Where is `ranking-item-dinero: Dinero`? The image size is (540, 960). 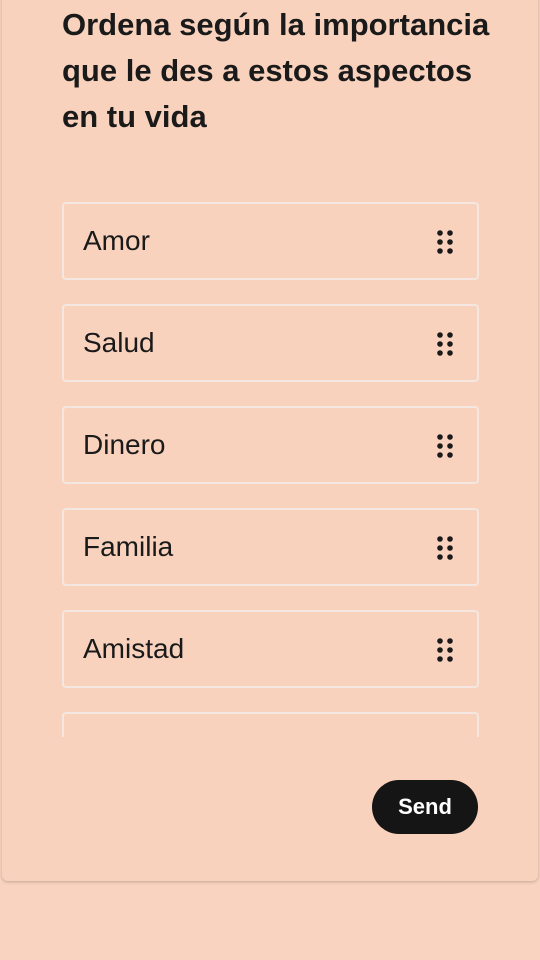 ranking-item-dinero: Dinero is located at coordinates (270, 445).